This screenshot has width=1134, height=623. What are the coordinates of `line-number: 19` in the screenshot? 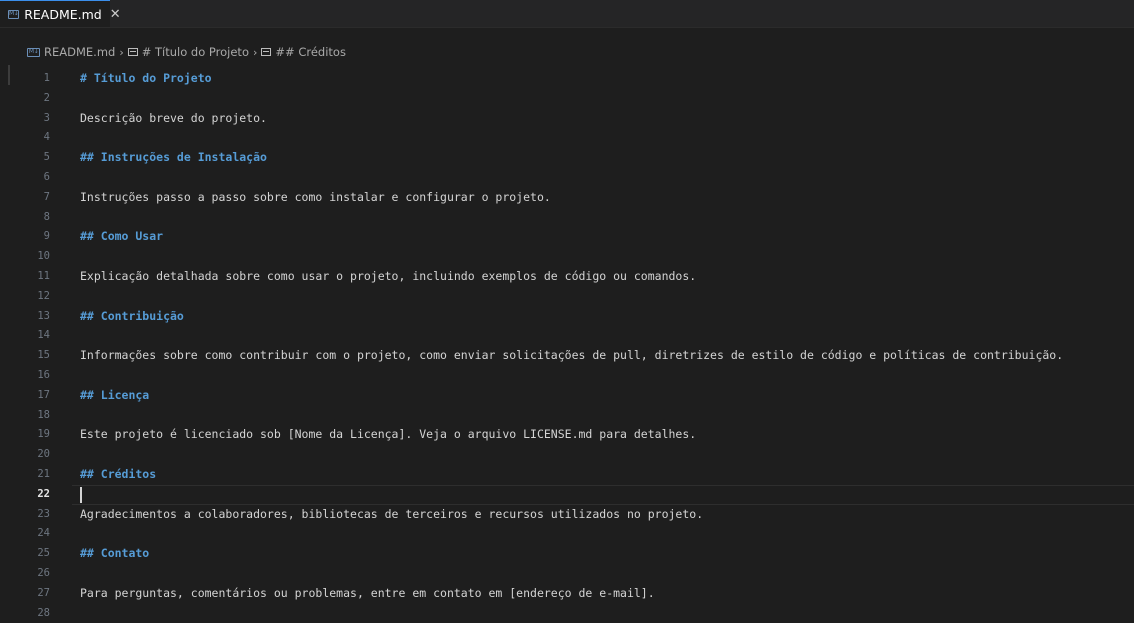 It's located at (43, 434).